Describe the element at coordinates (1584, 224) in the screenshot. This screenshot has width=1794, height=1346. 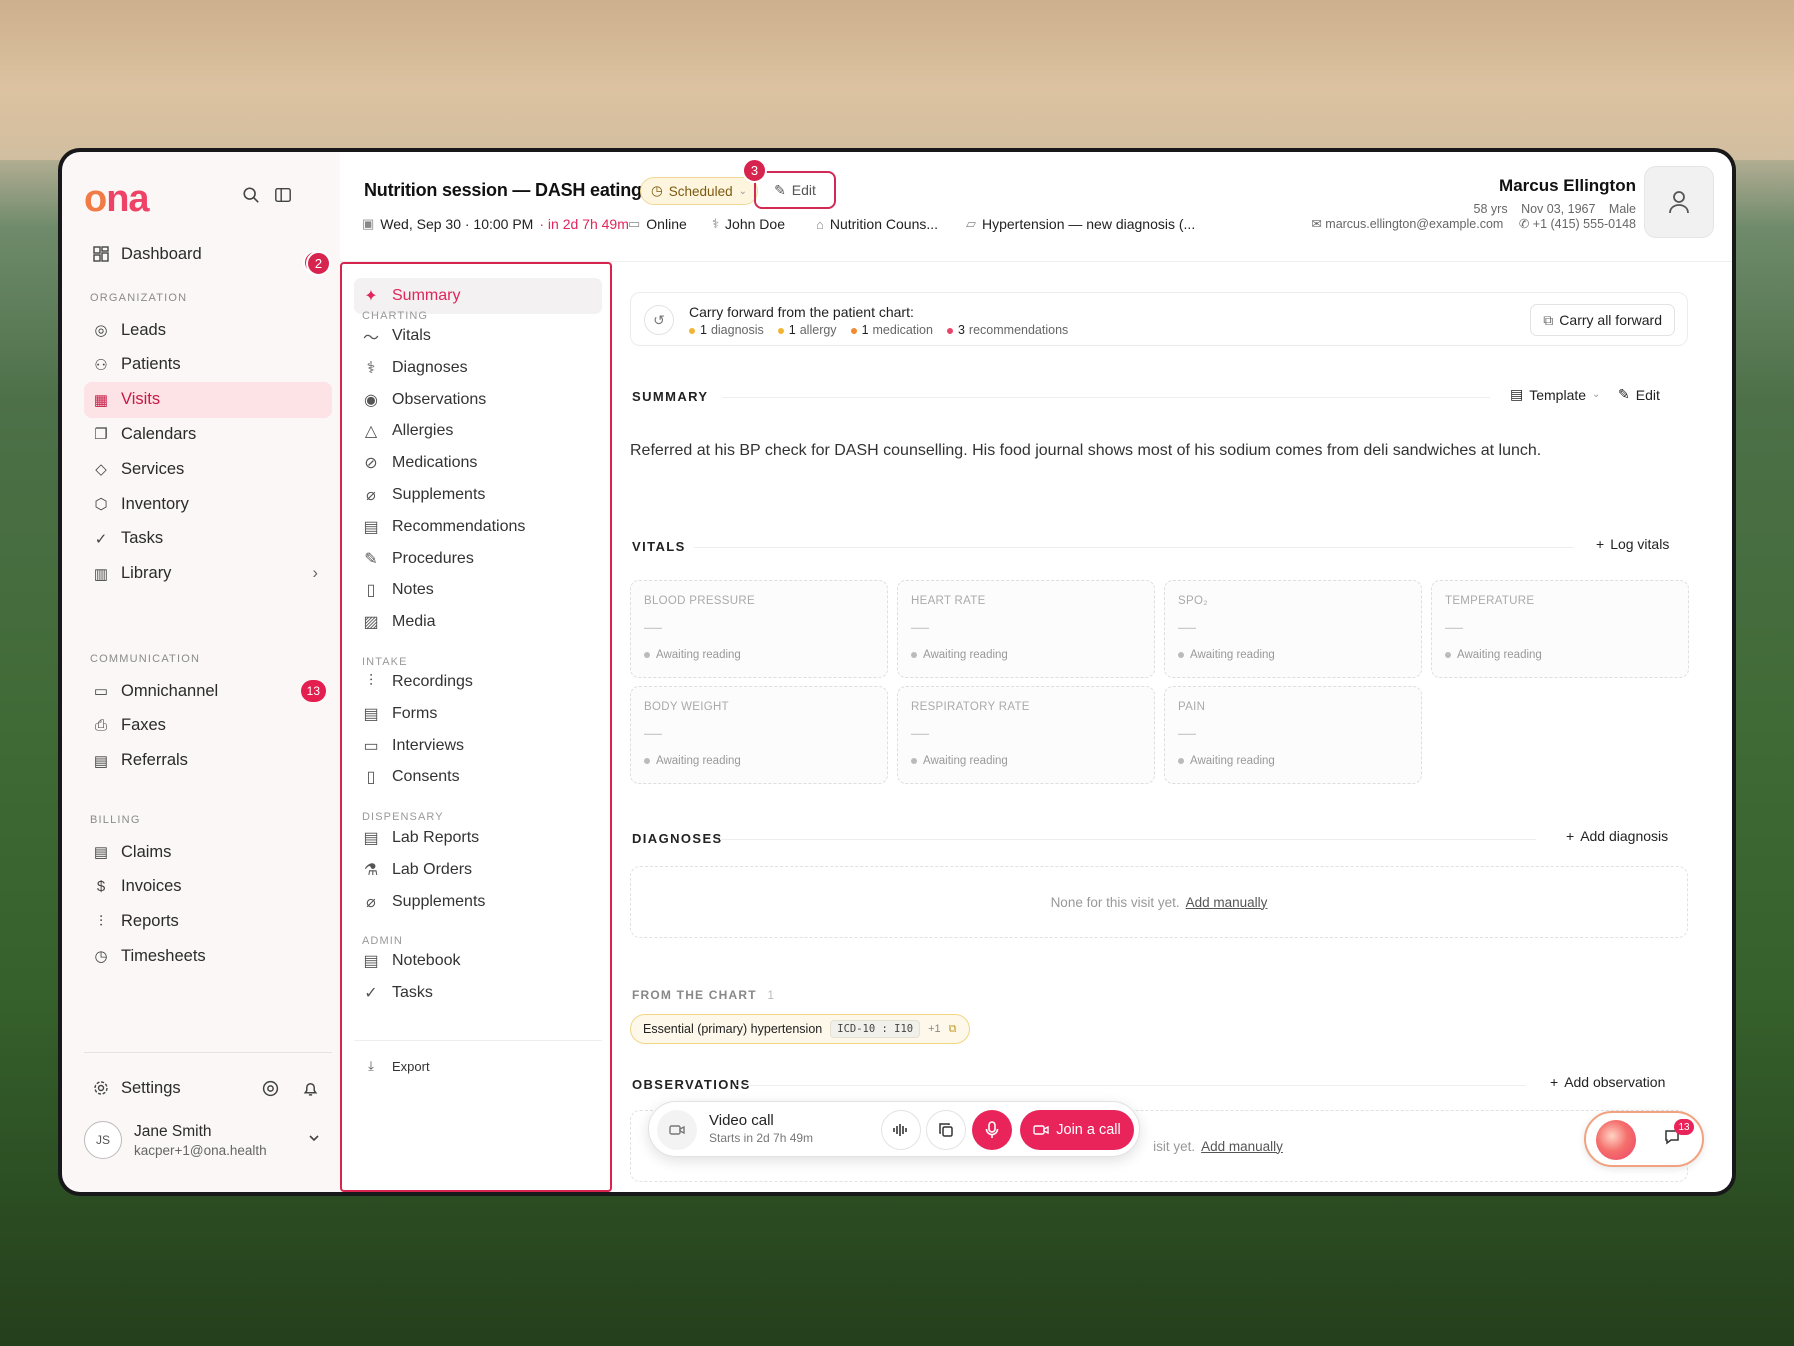
I see `patient-phone: +1 (415) 555-0148` at that location.